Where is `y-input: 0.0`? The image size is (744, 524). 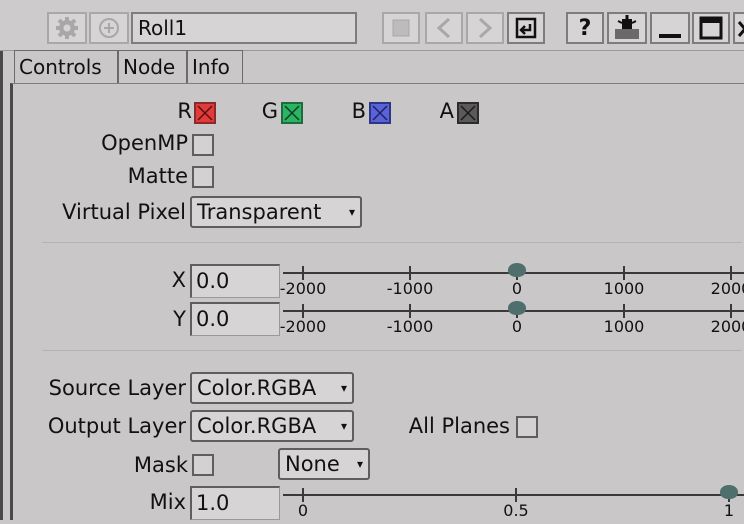
y-input: 0.0 is located at coordinates (235, 319).